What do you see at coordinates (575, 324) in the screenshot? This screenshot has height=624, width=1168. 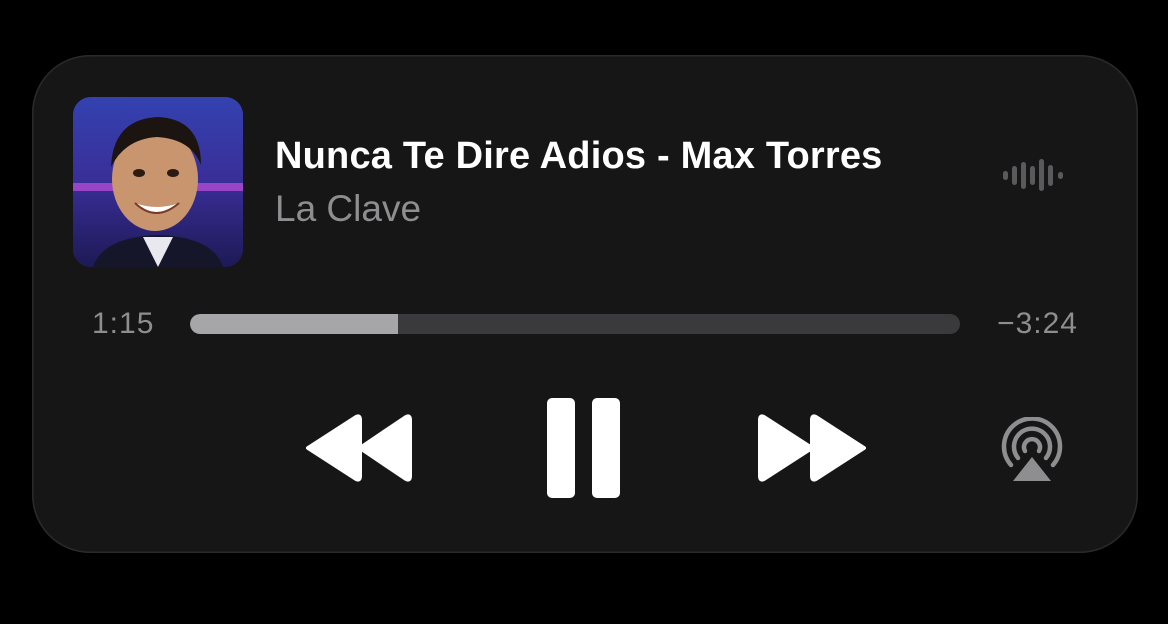 I see `playback-scrubber` at bounding box center [575, 324].